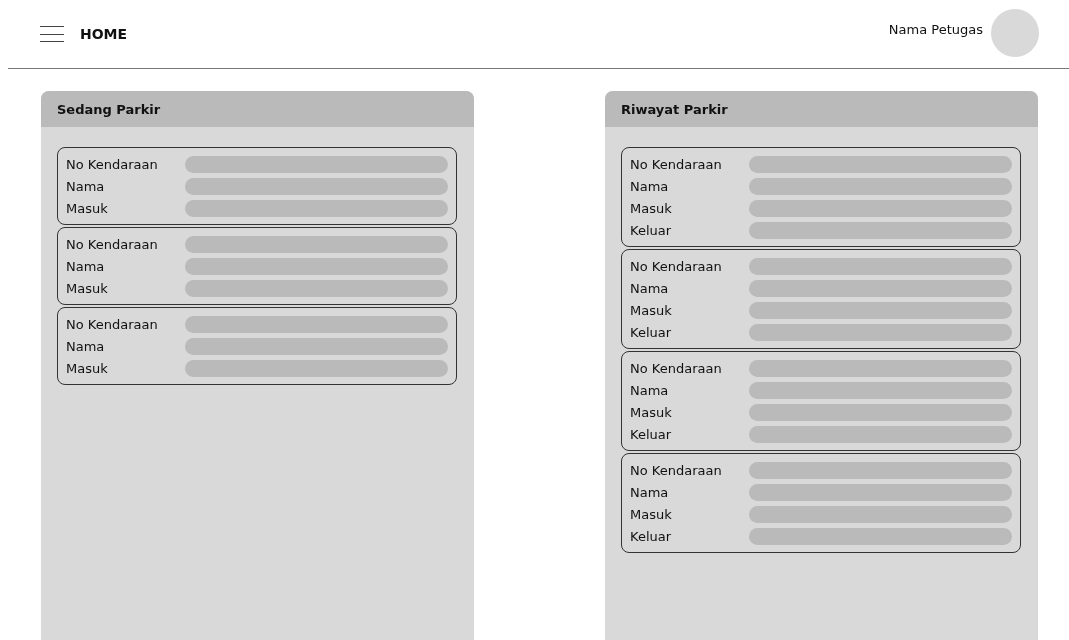 This screenshot has width=1069, height=640. What do you see at coordinates (935, 29) in the screenshot?
I see `user-name: Nama Petugas` at bounding box center [935, 29].